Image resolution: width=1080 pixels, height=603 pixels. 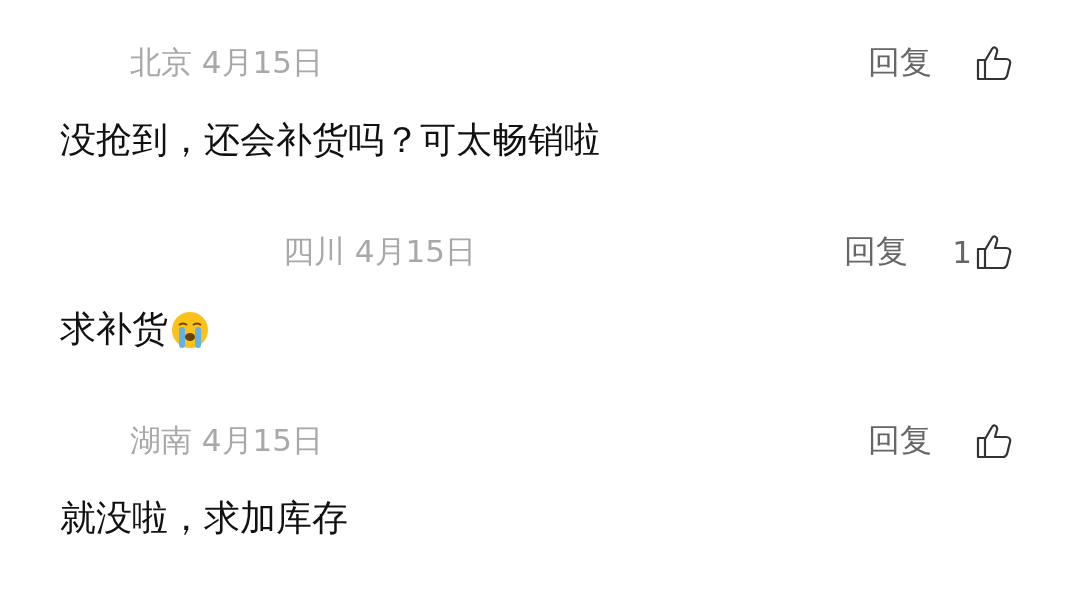 I want to click on location-date: 北京 4月15日, so click(x=227, y=62).